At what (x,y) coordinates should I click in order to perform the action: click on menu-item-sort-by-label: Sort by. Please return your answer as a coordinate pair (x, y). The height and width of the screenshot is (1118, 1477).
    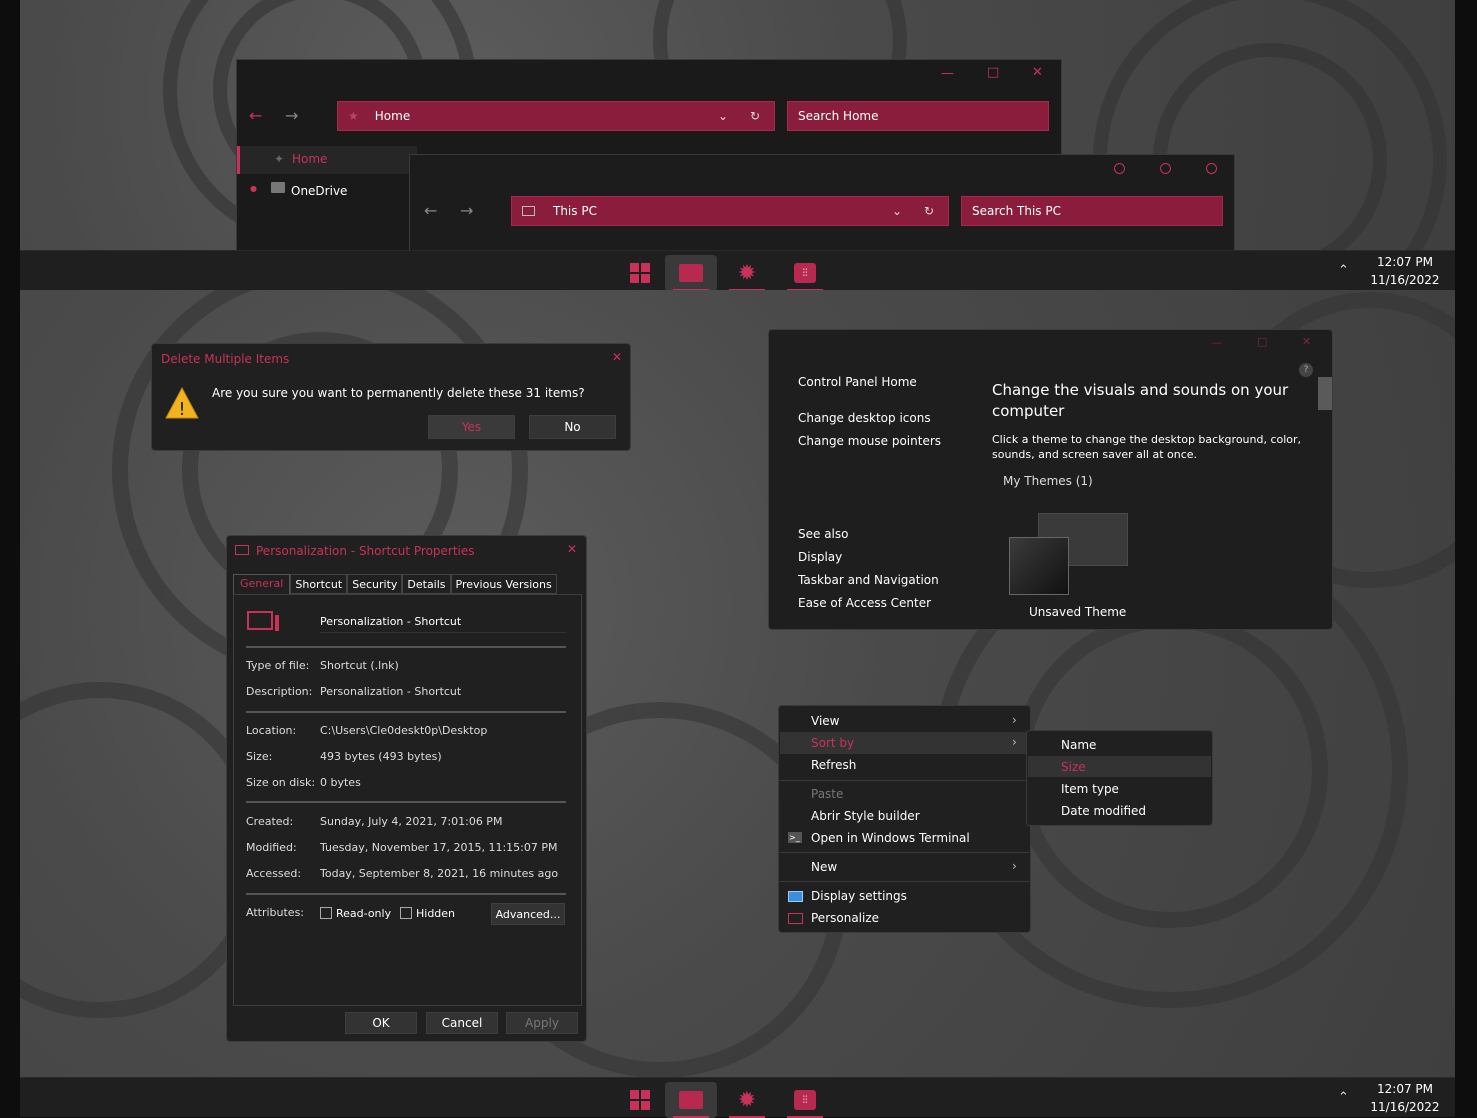
    Looking at the image, I should click on (833, 743).